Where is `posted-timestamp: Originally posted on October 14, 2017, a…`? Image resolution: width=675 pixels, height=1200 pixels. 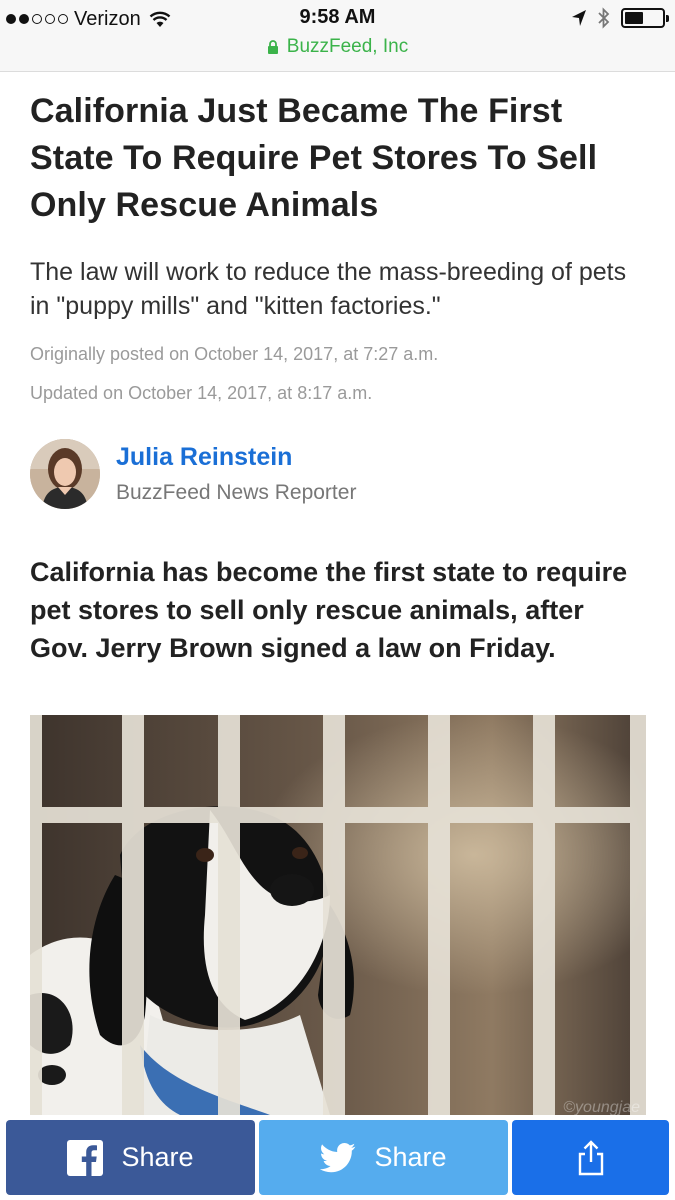
posted-timestamp: Originally posted on October 14, 2017, a… is located at coordinates (234, 354).